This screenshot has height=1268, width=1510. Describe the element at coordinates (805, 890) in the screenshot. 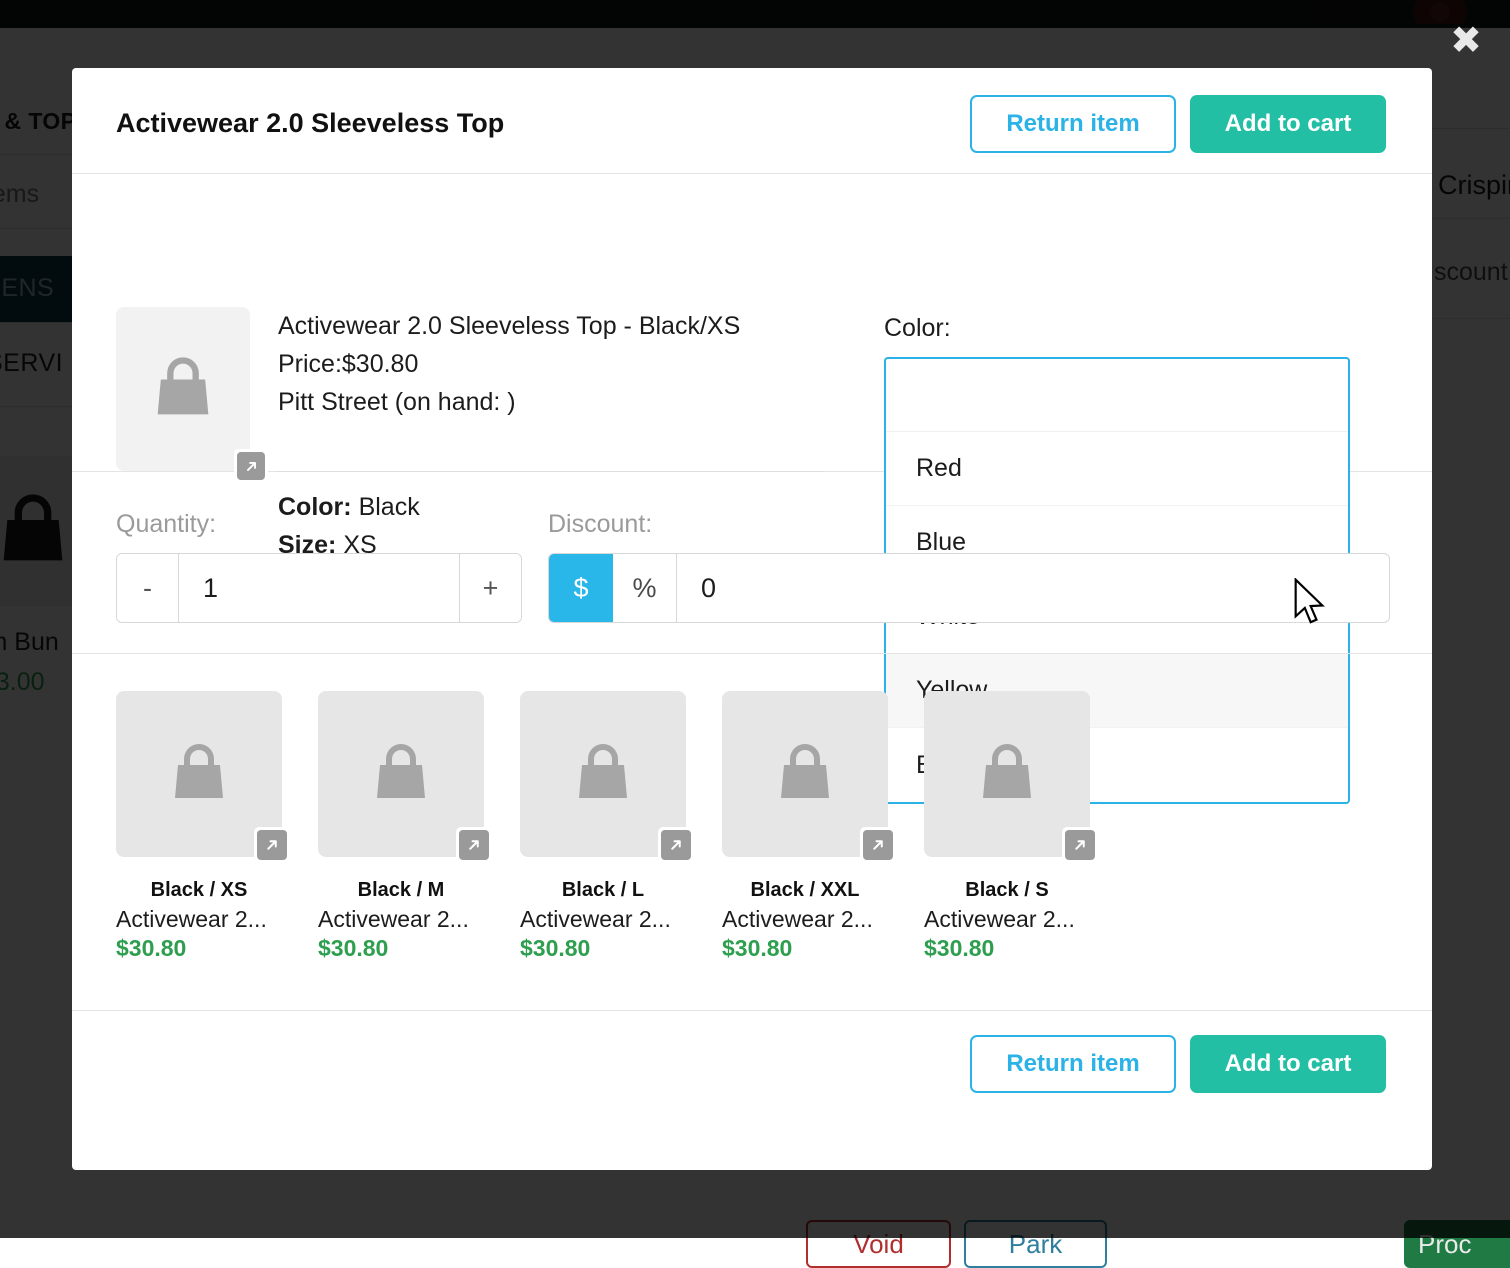

I see `variant-option: Black / XXL` at that location.